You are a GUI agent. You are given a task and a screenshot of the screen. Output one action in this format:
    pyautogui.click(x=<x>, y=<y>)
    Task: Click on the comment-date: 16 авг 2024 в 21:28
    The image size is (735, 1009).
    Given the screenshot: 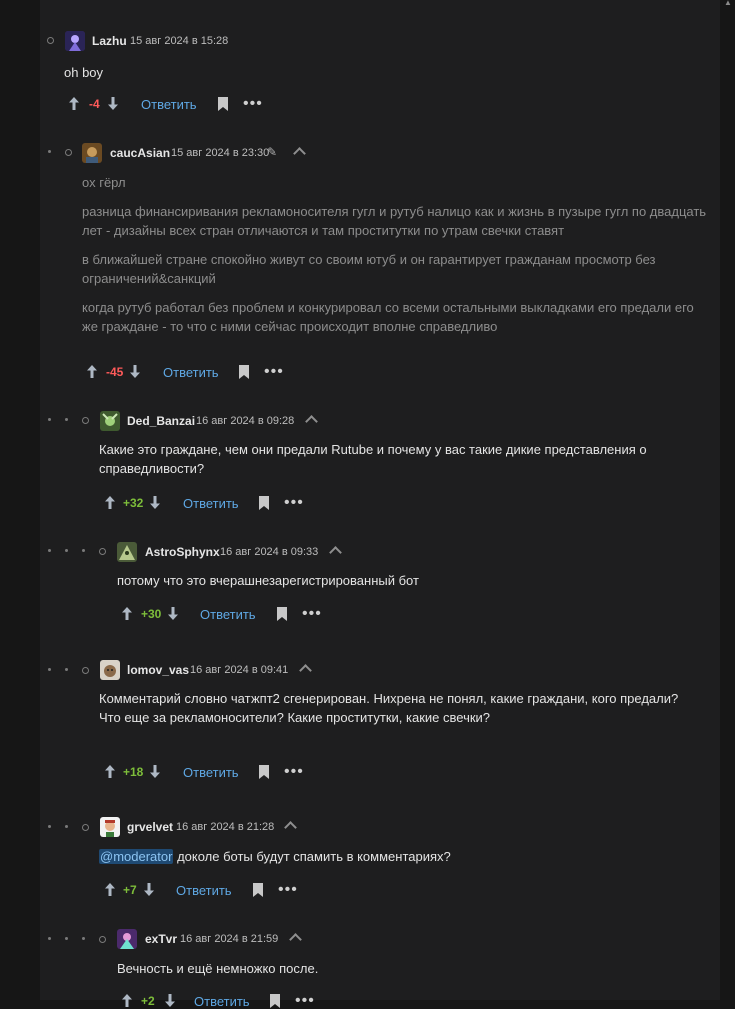 What is the action you would take?
    pyautogui.click(x=225, y=827)
    